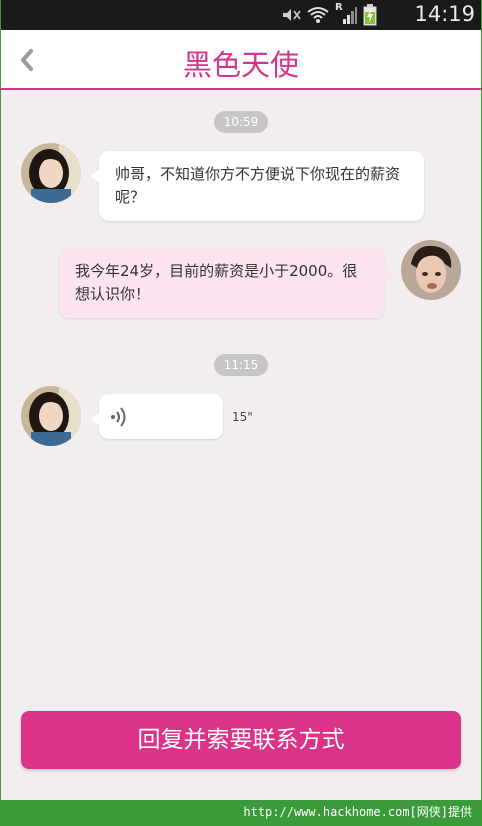 The width and height of the screenshot is (482, 826). I want to click on status-bar: R 14:19, so click(241, 15).